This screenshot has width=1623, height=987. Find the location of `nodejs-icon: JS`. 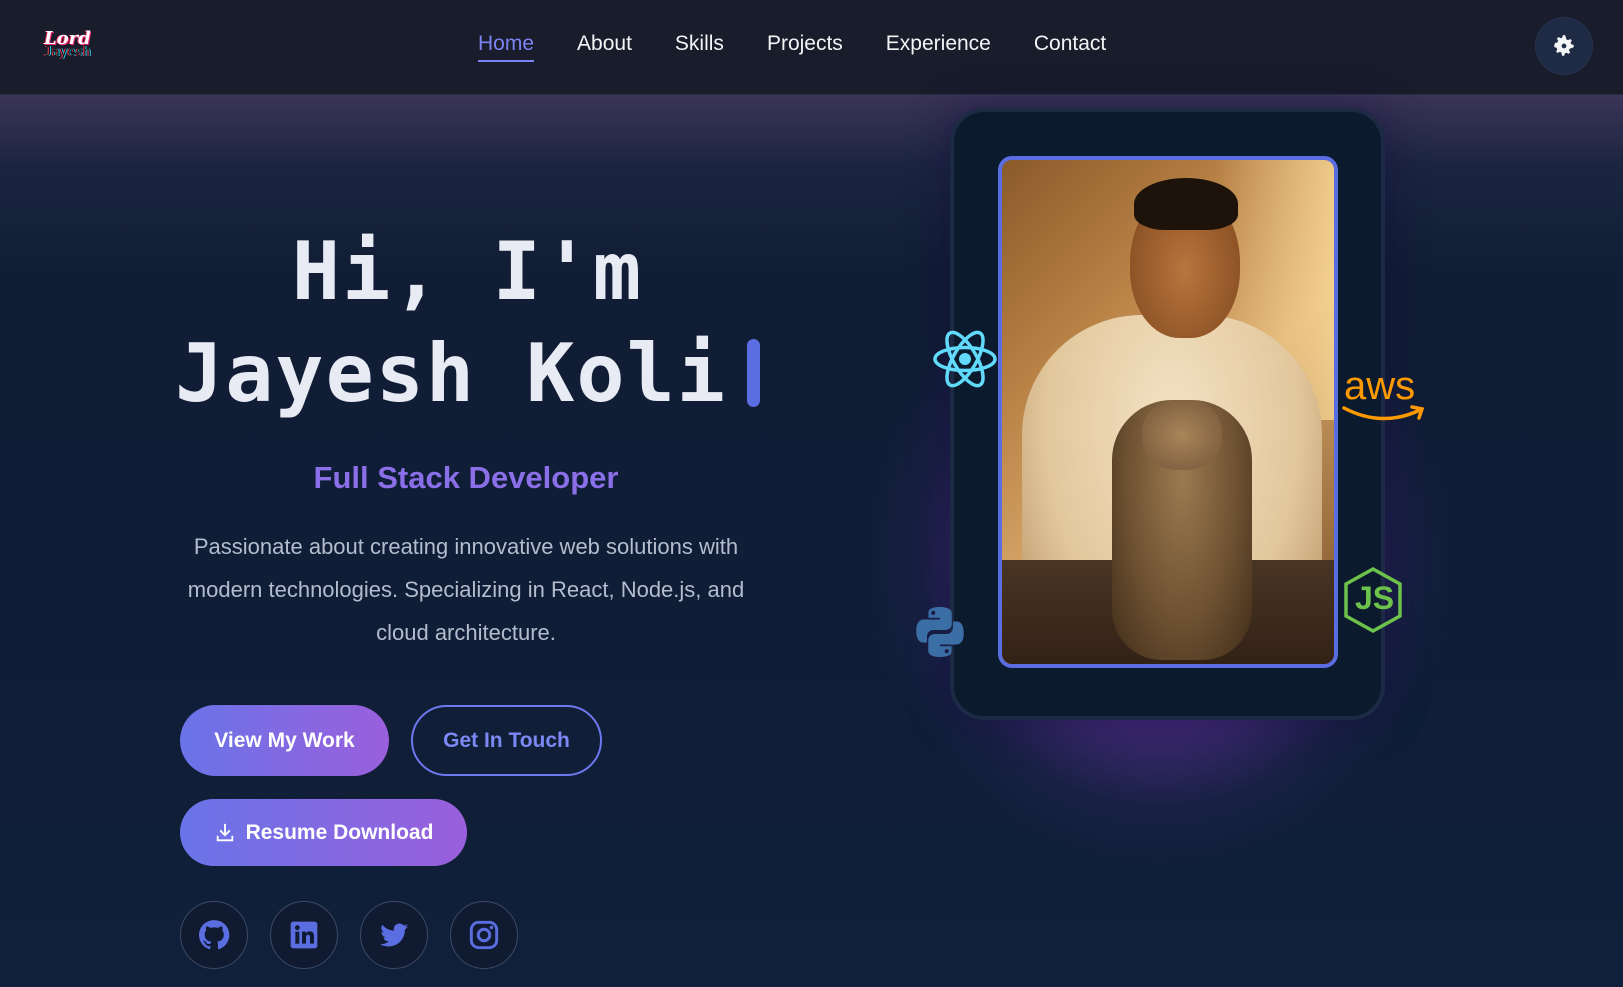

nodejs-icon: JS is located at coordinates (1373, 600).